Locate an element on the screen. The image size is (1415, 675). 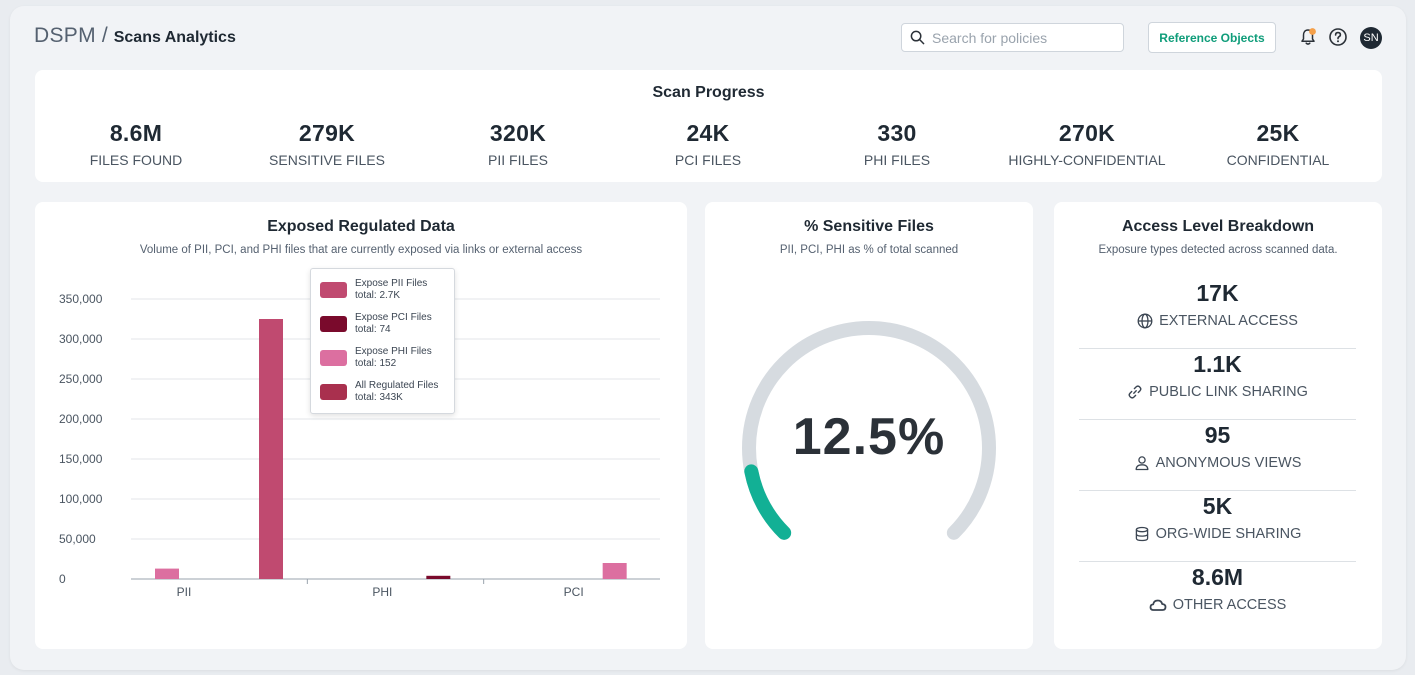
stat-highly-confidential: 270K HIGHLY-CONFIDENTIAL is located at coordinates (1087, 144).